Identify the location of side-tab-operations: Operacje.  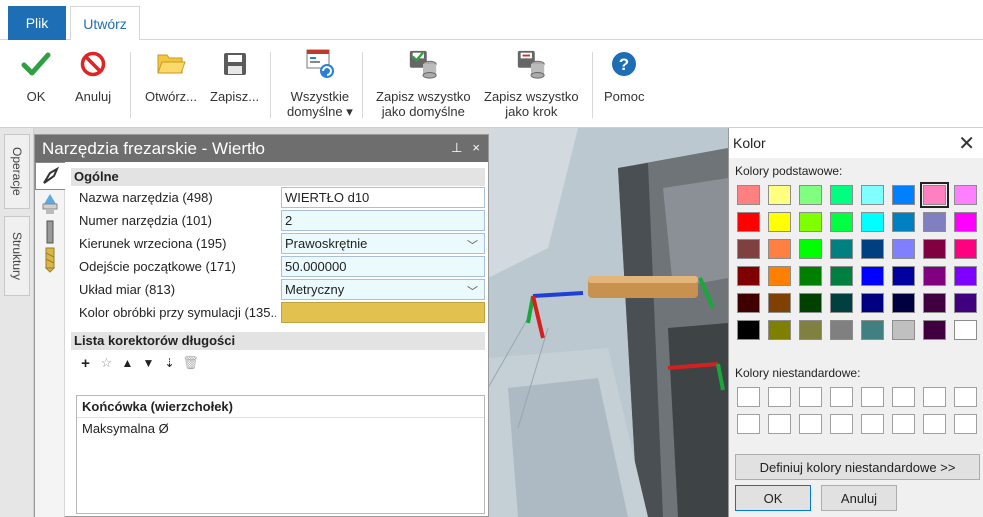
(17, 171).